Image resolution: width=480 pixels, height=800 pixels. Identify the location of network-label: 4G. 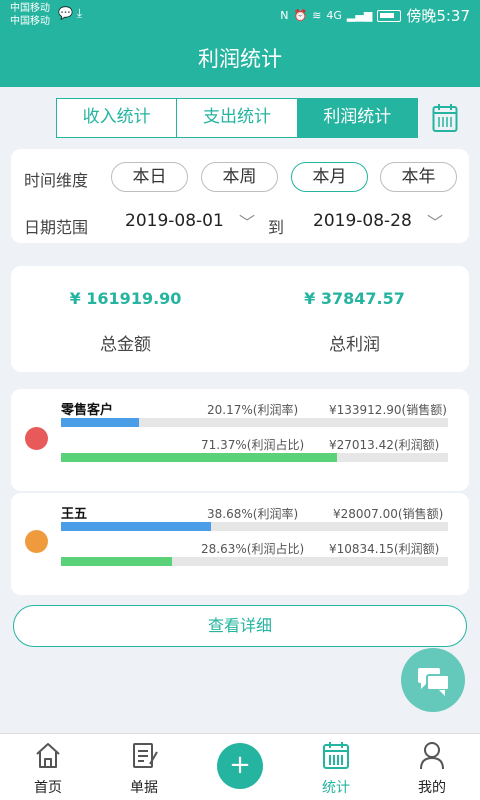
(334, 15).